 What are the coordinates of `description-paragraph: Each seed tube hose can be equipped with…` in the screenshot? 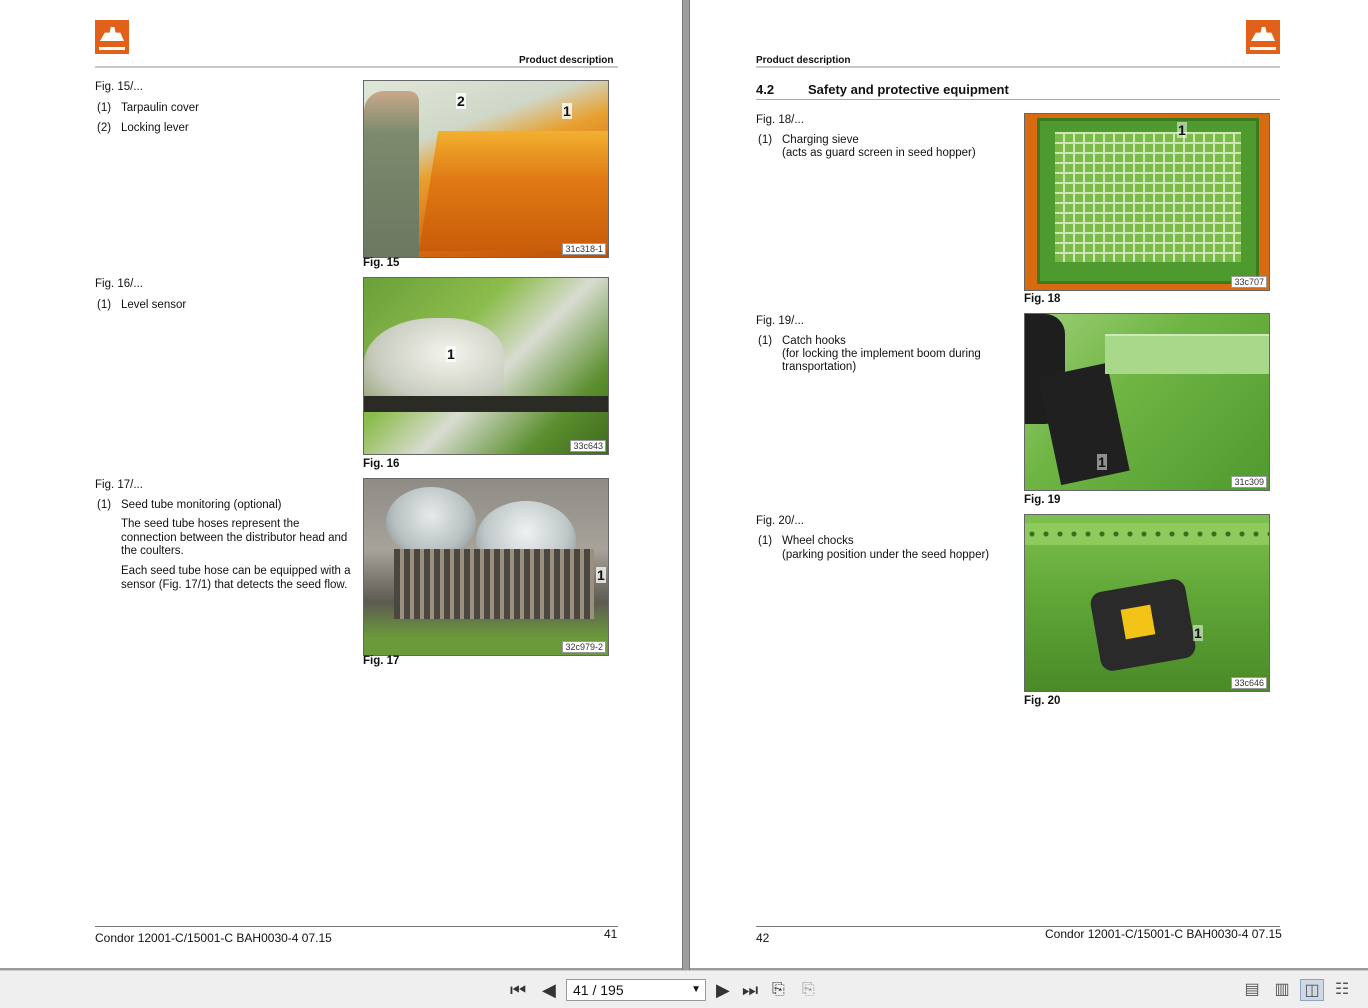 It's located at (236, 578).